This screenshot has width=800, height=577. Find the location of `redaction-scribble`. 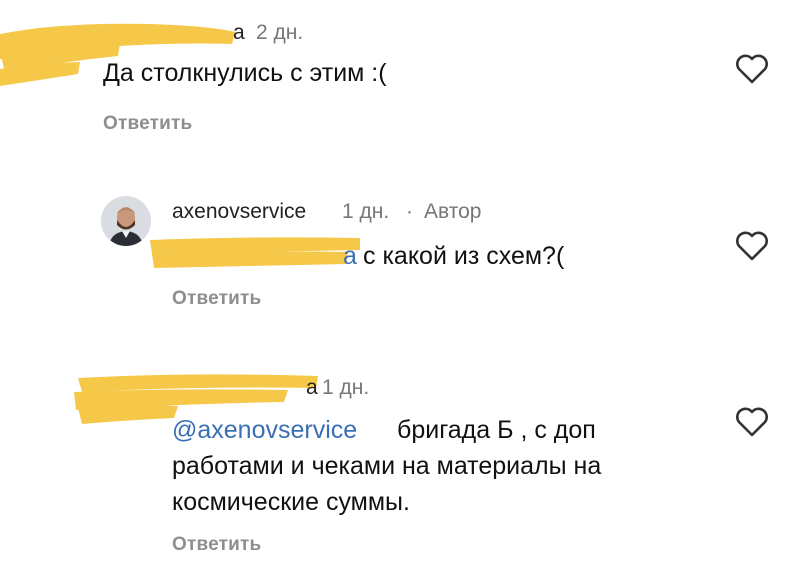

redaction-scribble is located at coordinates (255, 252).